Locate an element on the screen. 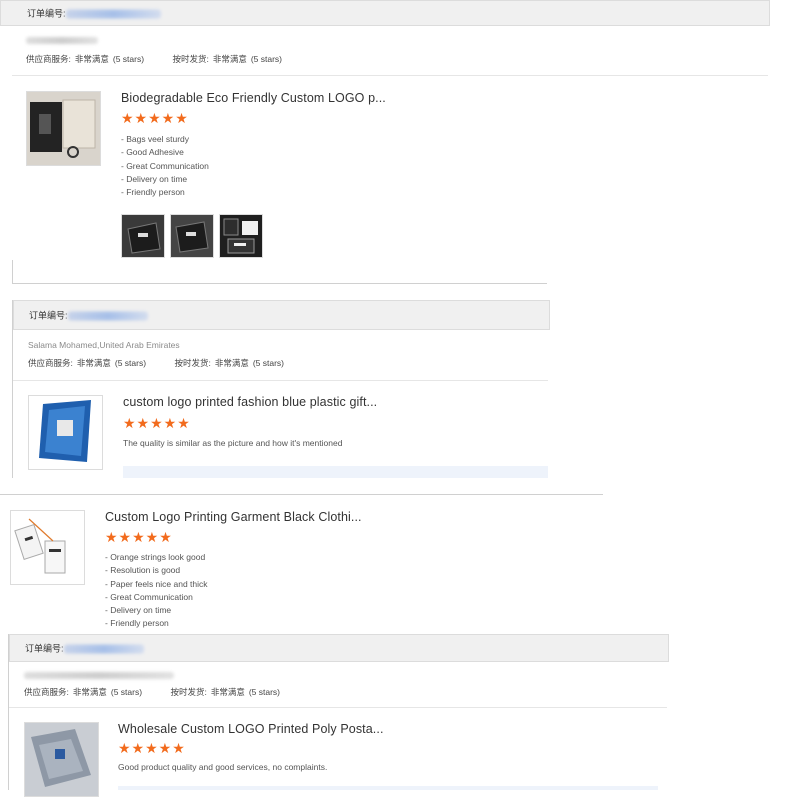  buyer-info: Salama Mohamed,United Arab Emirates is located at coordinates (104, 345).